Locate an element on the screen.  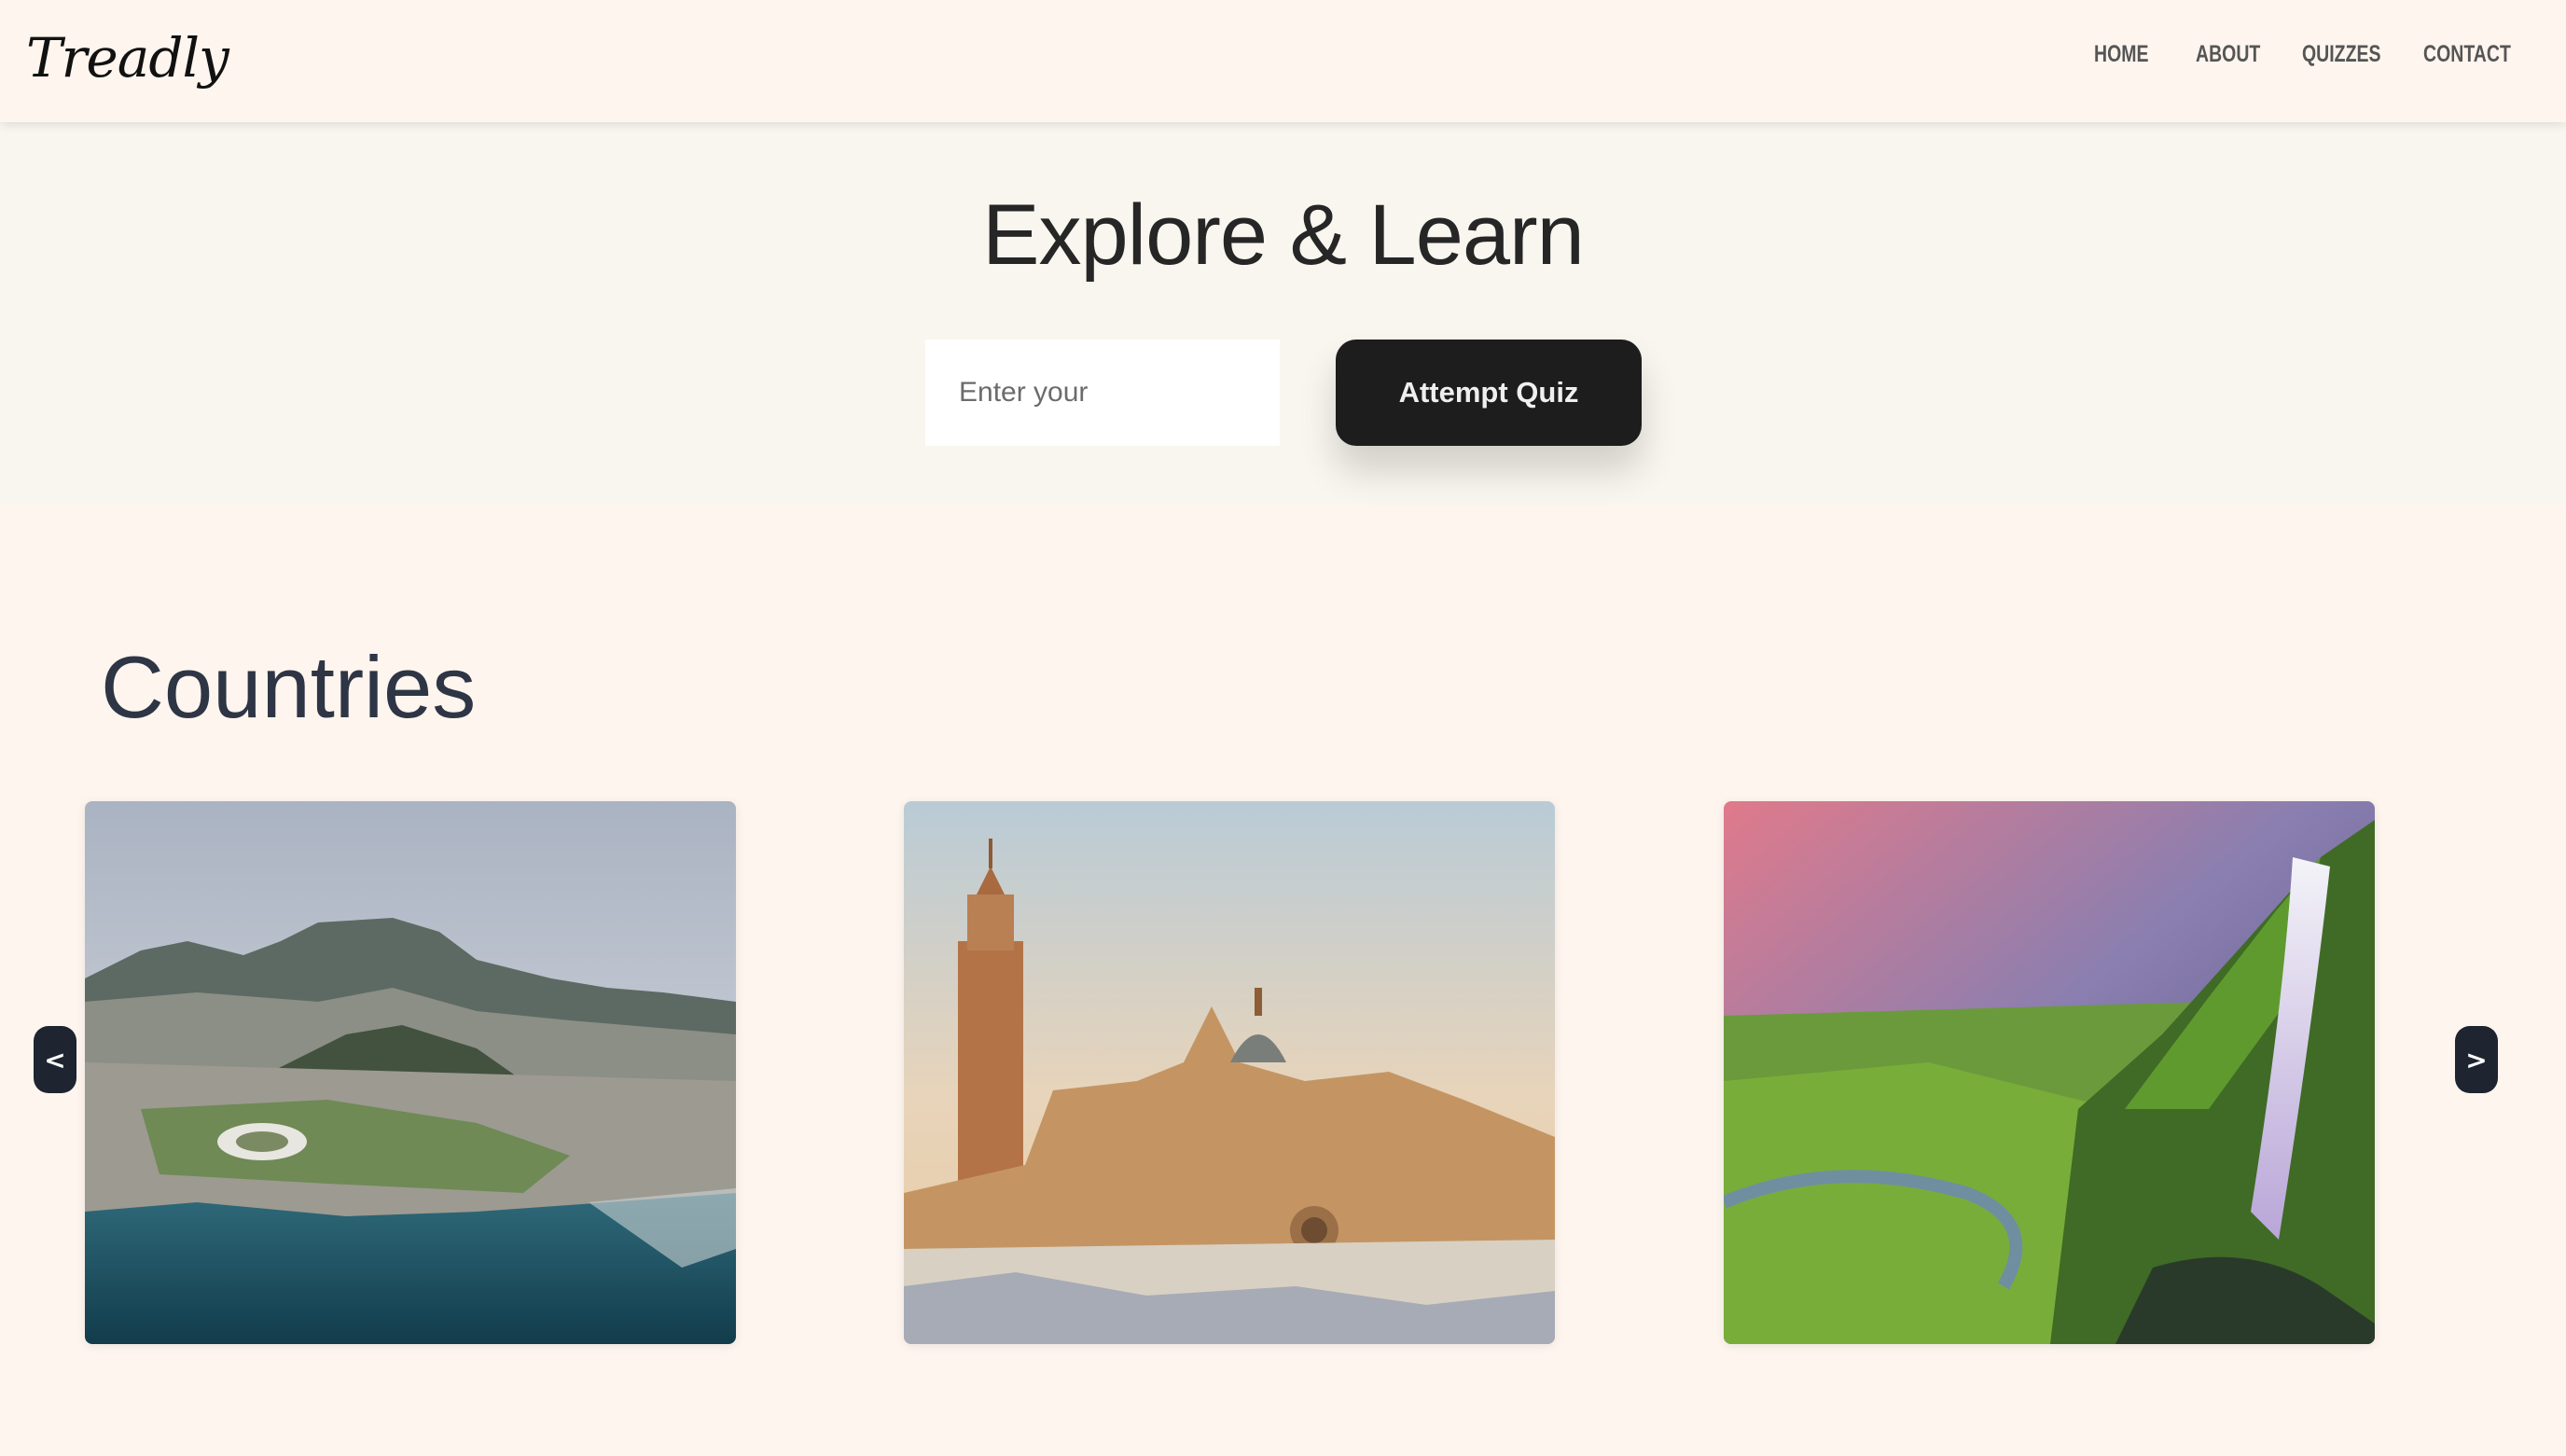
name-input is located at coordinates (1102, 393).